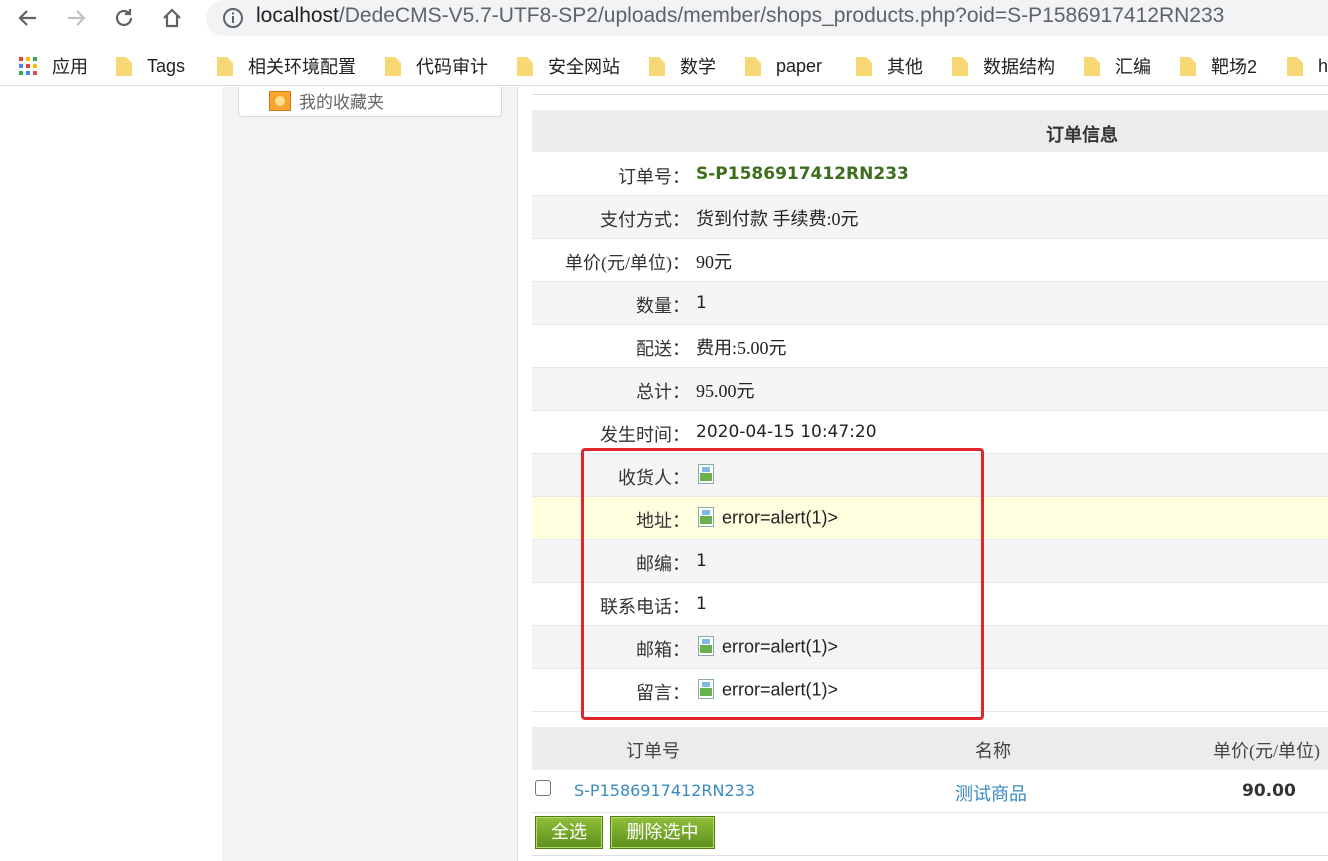  I want to click on info-icon, so click(233, 20).